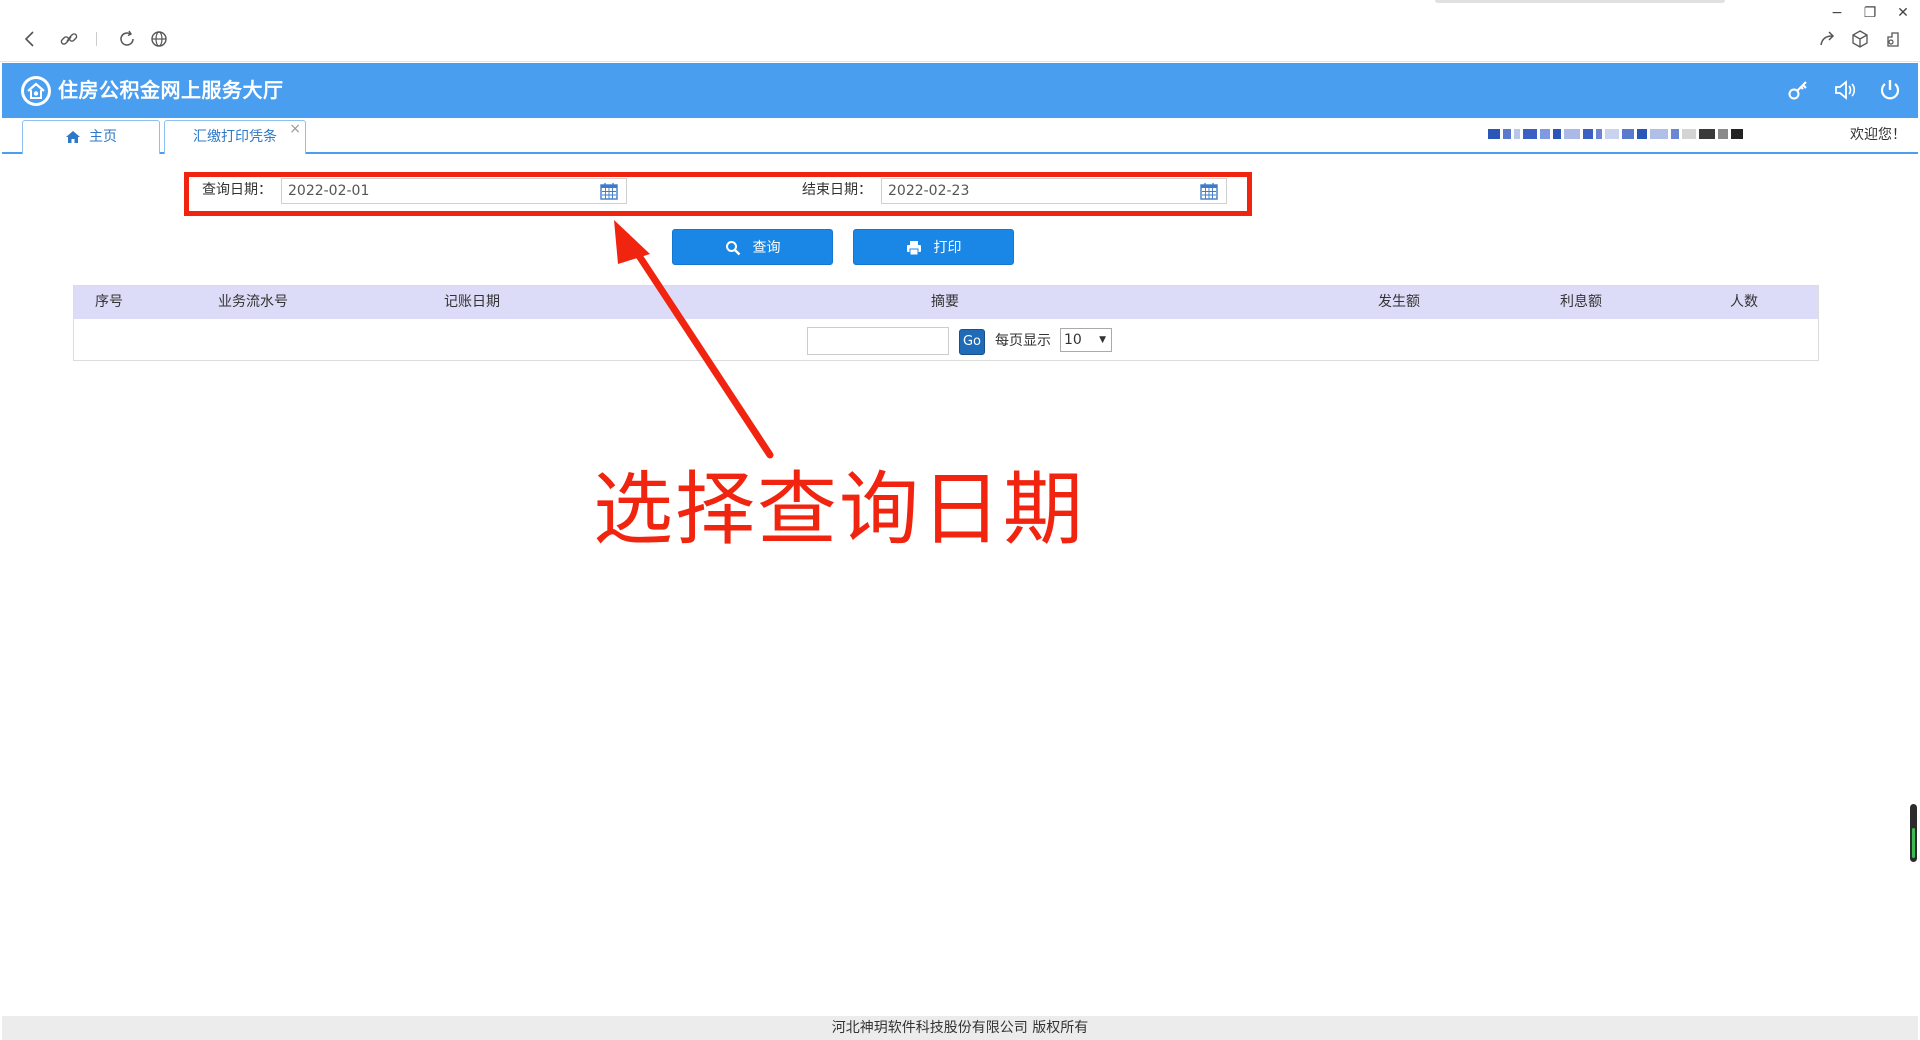 This screenshot has height=1040, width=1920. What do you see at coordinates (171, 90) in the screenshot?
I see `app-title: 住房公积金网上服务大厅` at bounding box center [171, 90].